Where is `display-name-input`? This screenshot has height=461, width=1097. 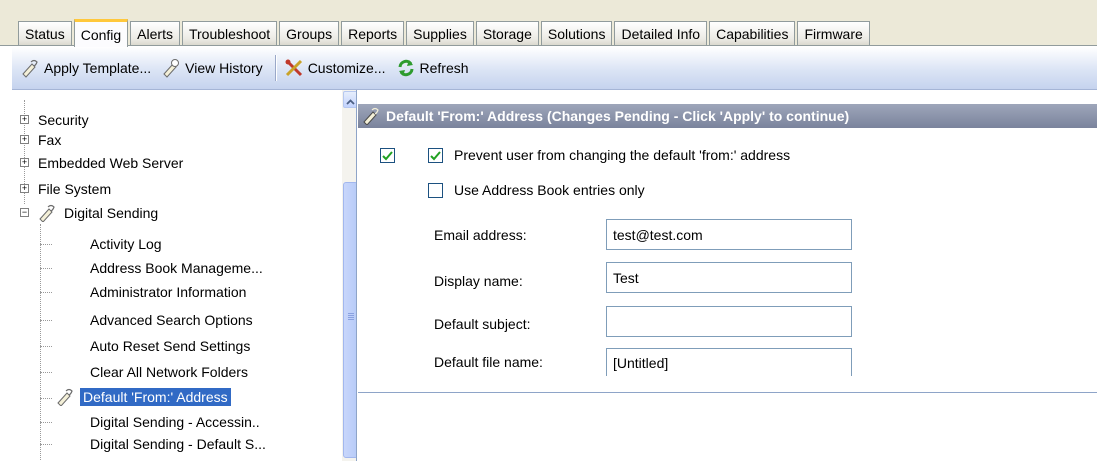 display-name-input is located at coordinates (729, 277).